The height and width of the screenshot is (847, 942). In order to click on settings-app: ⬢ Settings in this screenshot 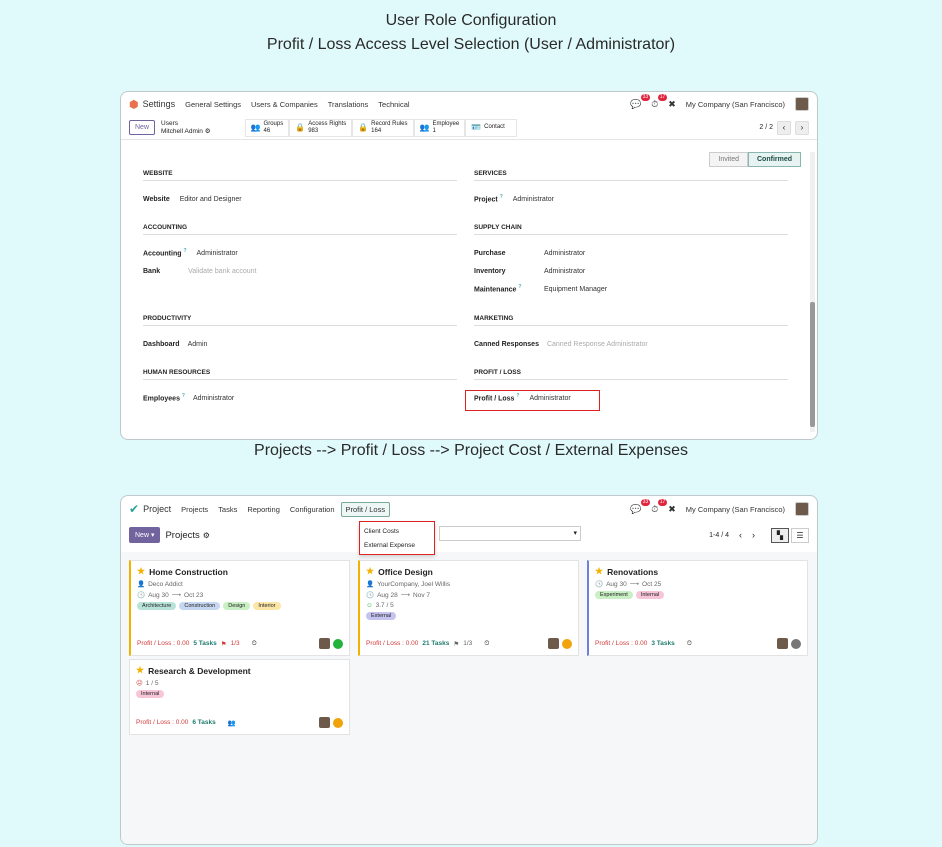, I will do `click(152, 104)`.